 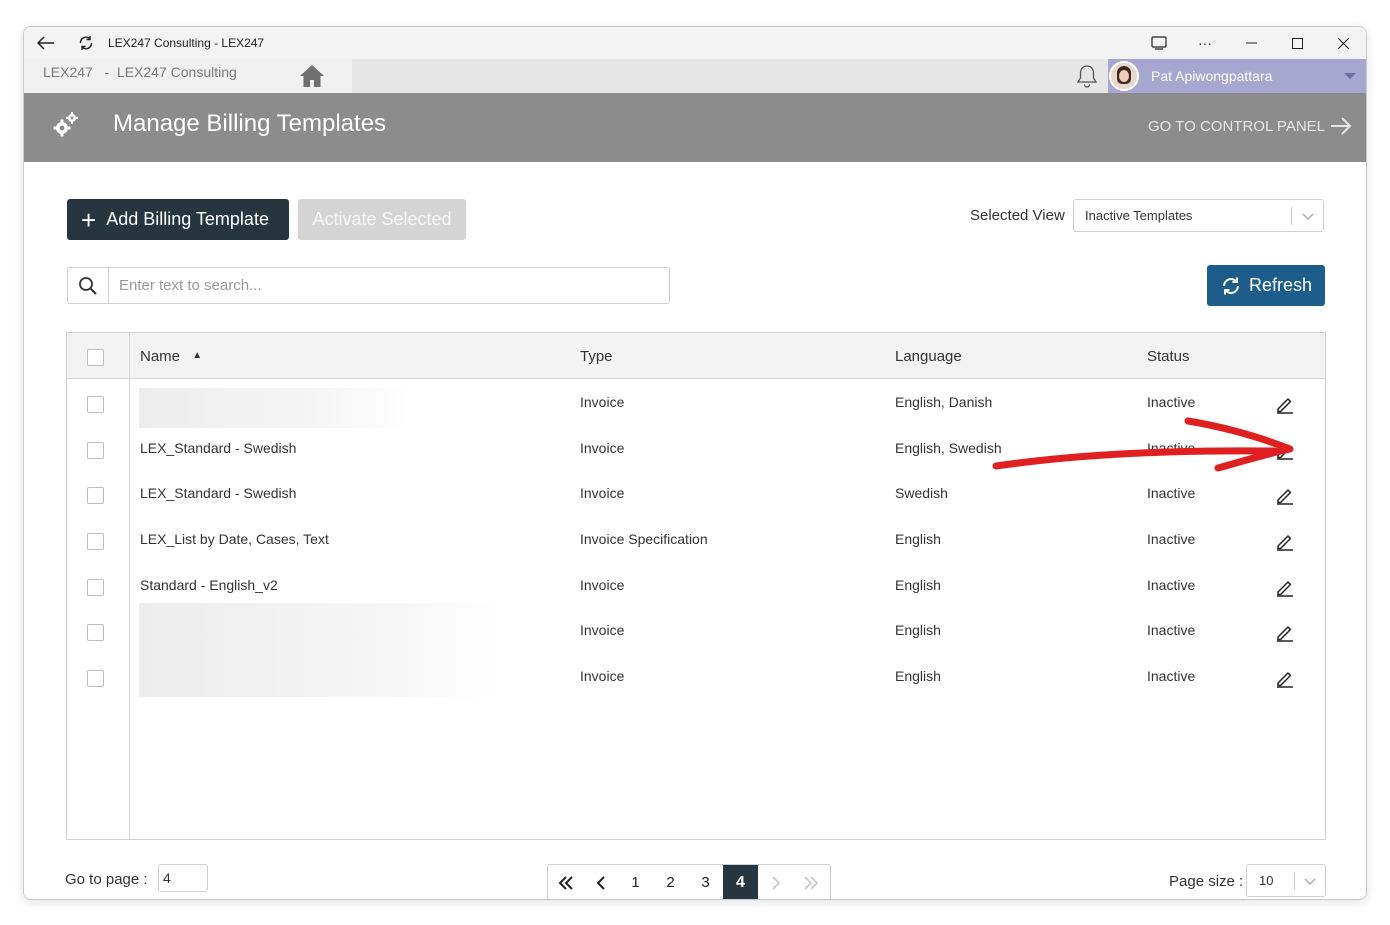 What do you see at coordinates (1350, 76) in the screenshot?
I see `caret-down-icon` at bounding box center [1350, 76].